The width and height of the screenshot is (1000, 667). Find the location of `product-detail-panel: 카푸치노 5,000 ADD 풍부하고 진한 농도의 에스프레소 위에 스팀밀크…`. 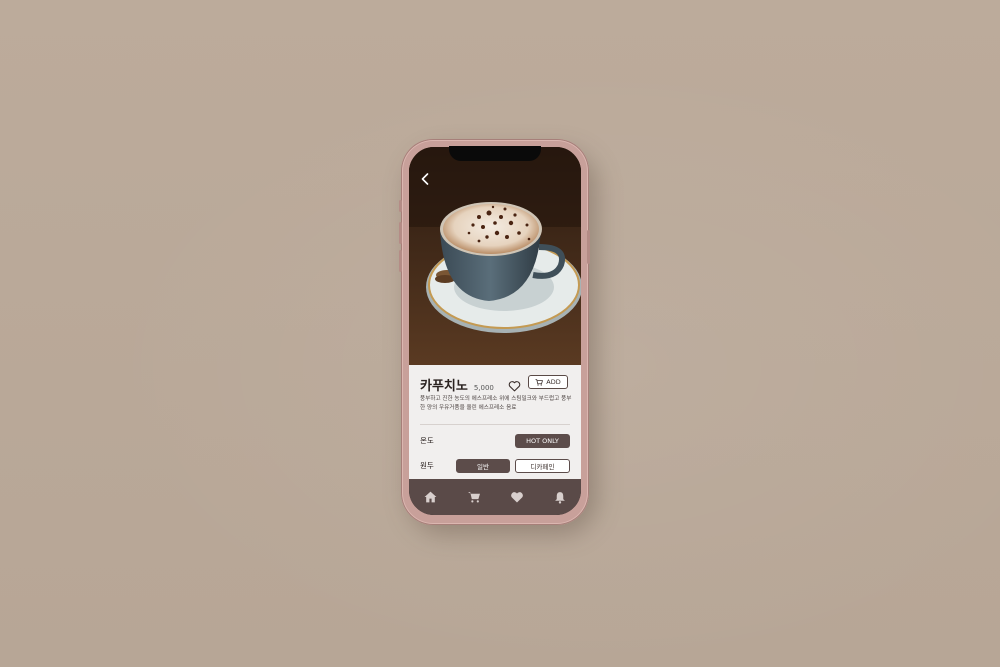

product-detail-panel: 카푸치노 5,000 ADD 풍부하고 진한 농도의 에스프레소 위에 스팀밀크… is located at coordinates (495, 422).